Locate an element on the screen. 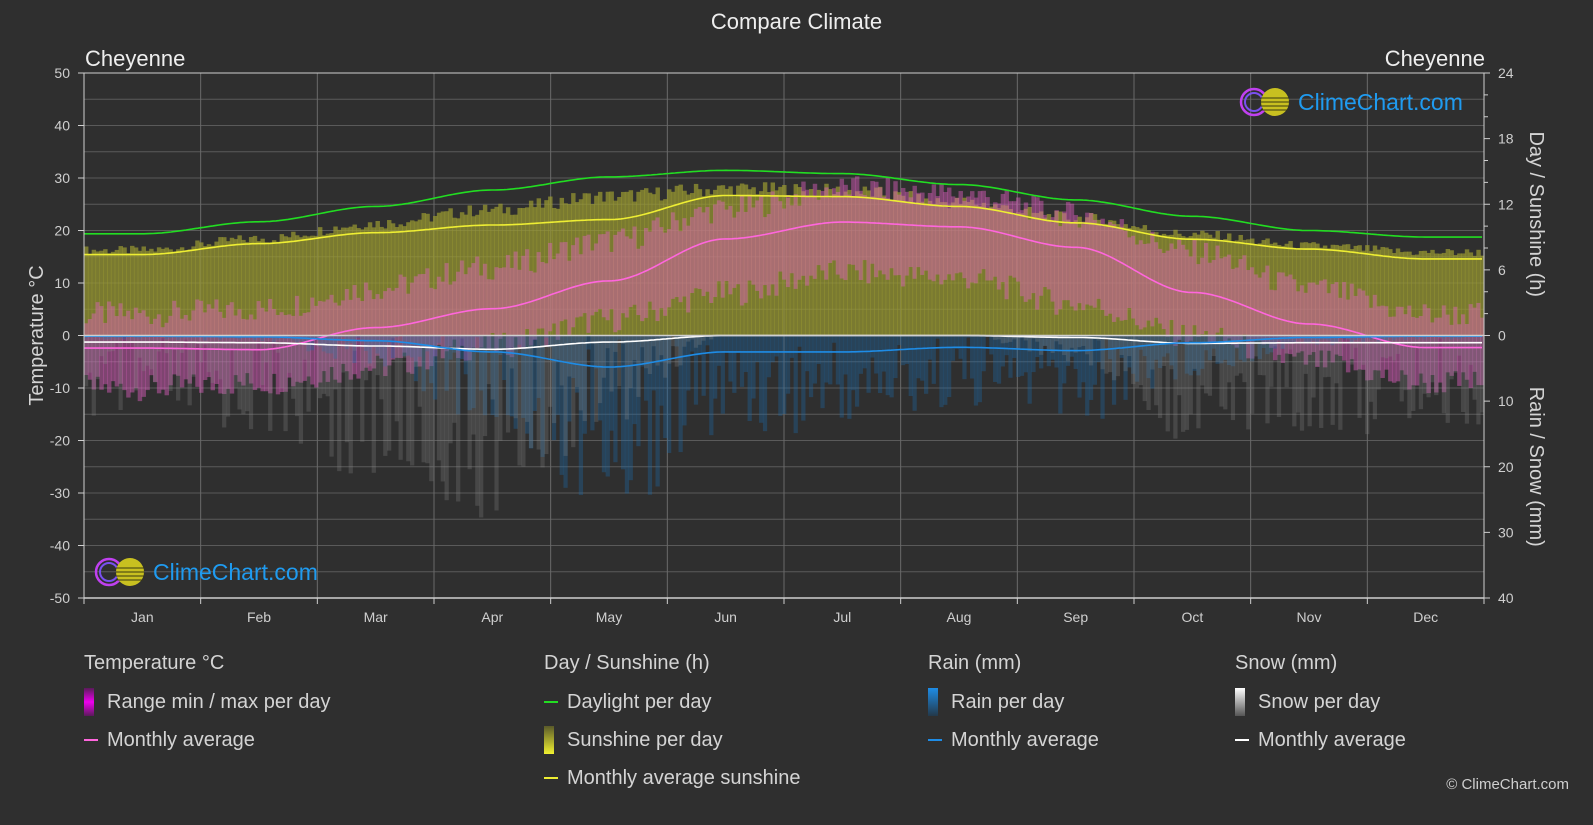 Image resolution: width=1593 pixels, height=825 pixels. right-bottom-axis-title: Rain / Snow (mm) is located at coordinates (1536, 467).